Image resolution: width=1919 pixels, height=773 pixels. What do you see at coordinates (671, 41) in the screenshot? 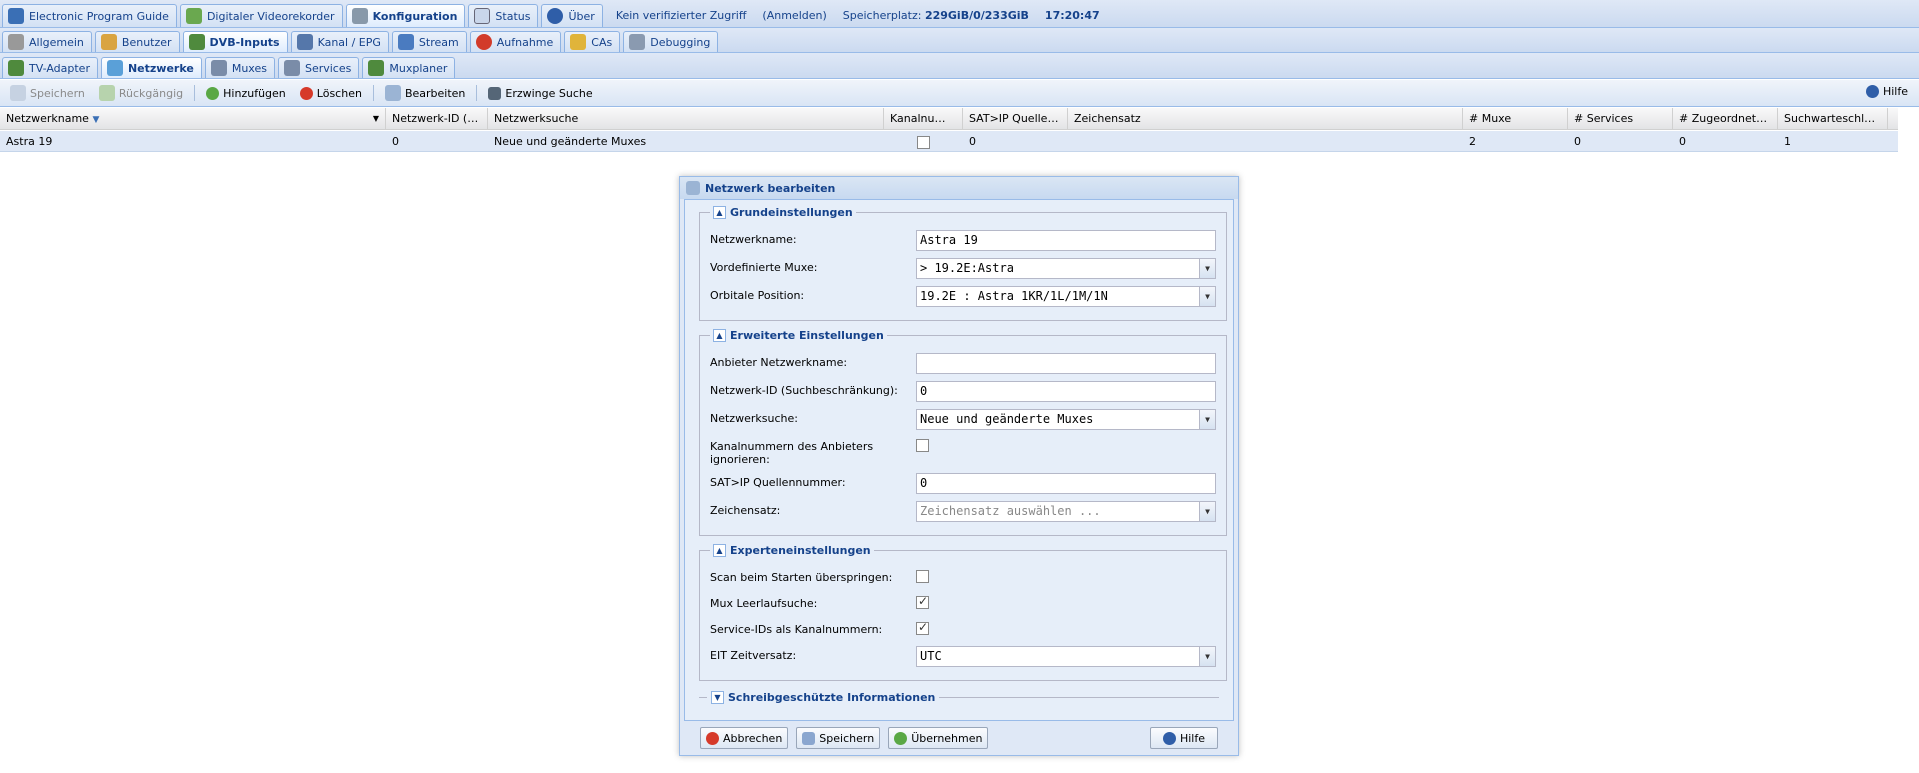
I see `tab-debugging: Debugging` at bounding box center [671, 41].